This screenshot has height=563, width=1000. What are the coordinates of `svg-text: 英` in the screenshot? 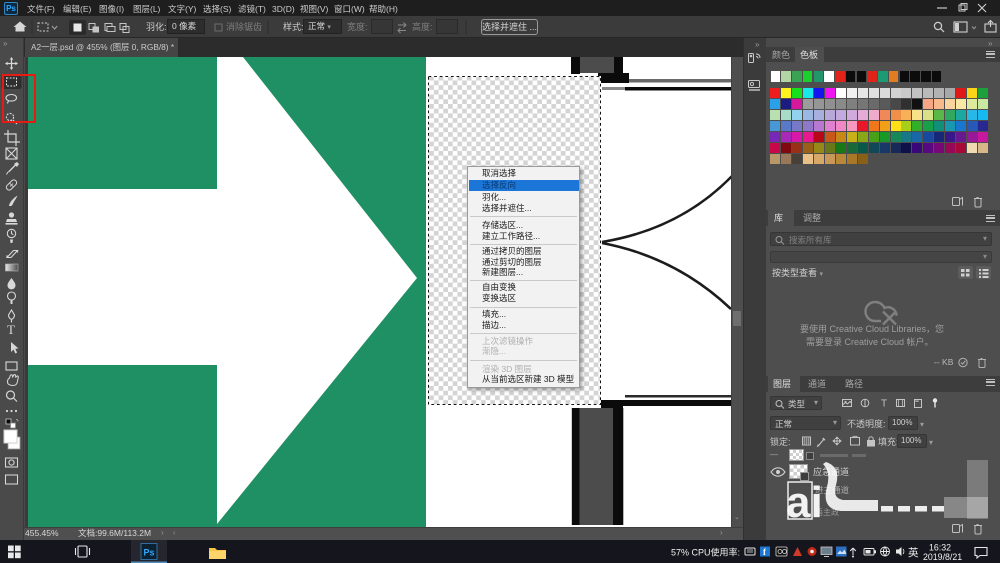 It's located at (913, 552).